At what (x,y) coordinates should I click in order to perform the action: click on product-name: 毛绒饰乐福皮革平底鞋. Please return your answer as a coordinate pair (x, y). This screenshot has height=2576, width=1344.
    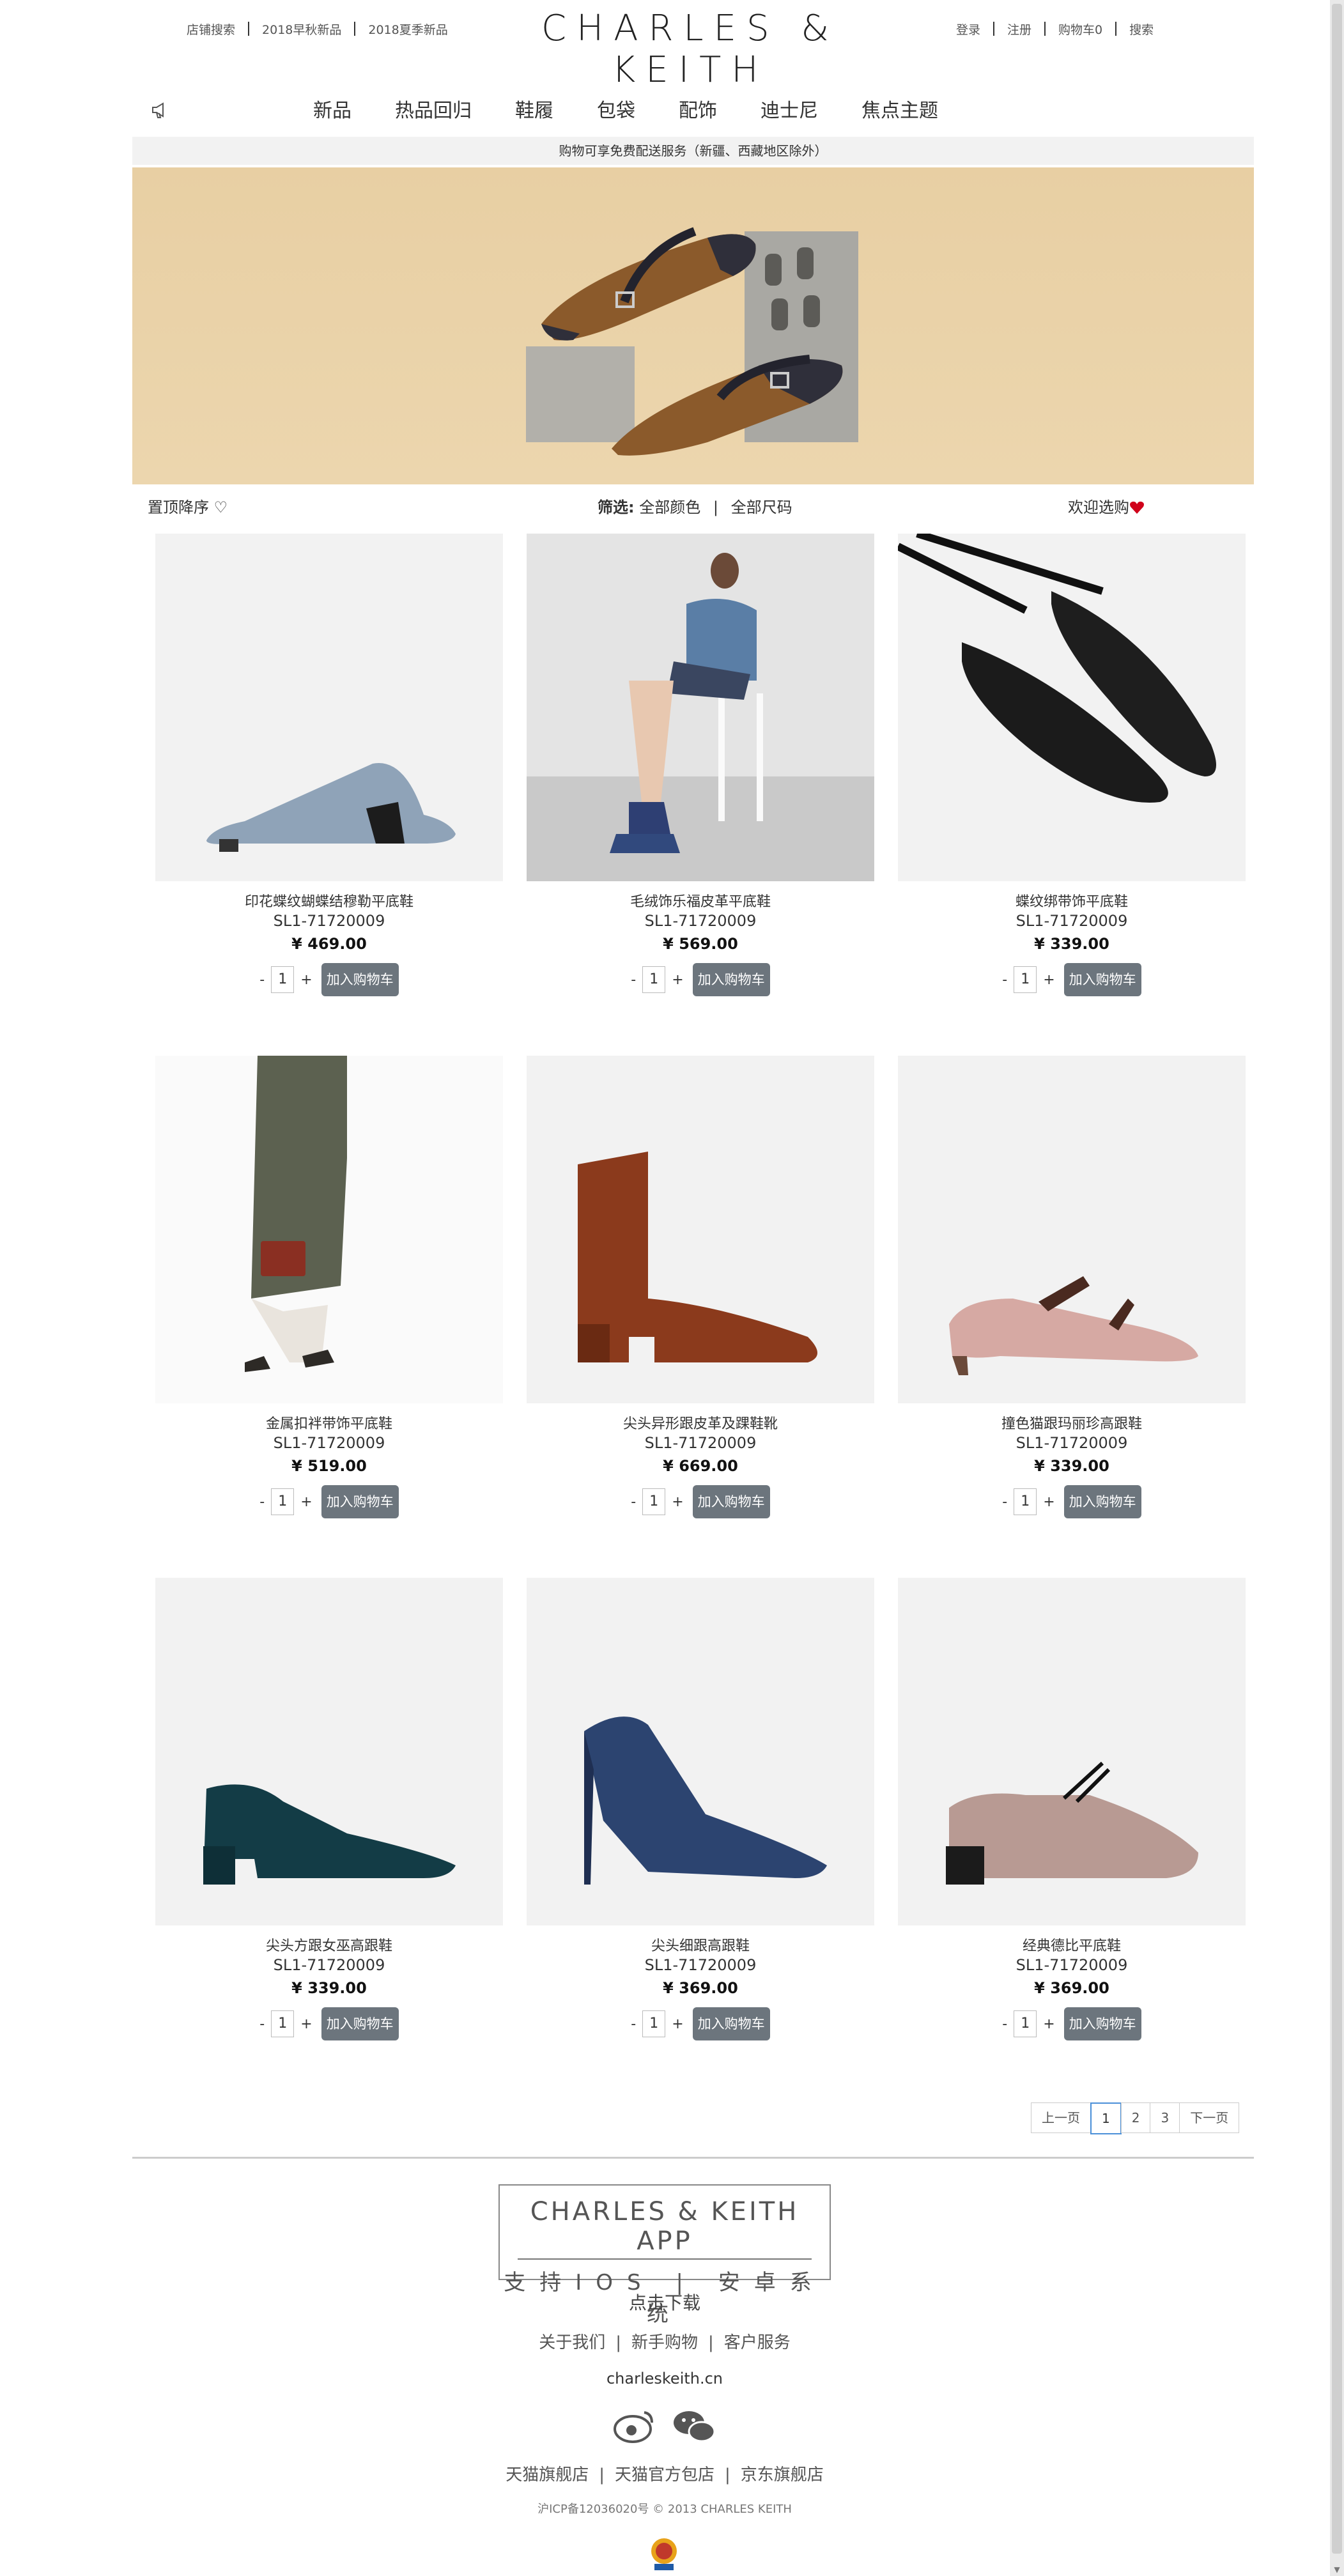
    Looking at the image, I should click on (700, 901).